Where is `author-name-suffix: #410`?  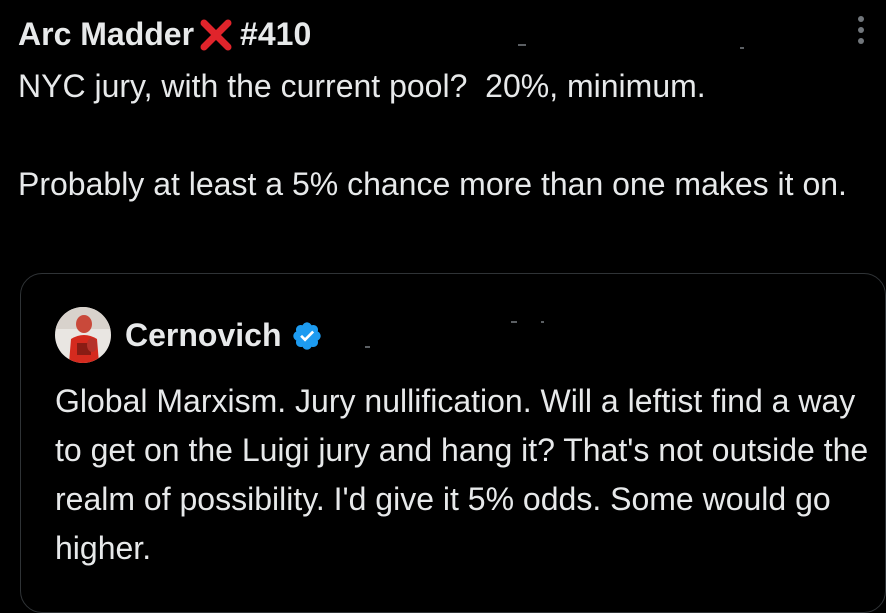 author-name-suffix: #410 is located at coordinates (275, 34).